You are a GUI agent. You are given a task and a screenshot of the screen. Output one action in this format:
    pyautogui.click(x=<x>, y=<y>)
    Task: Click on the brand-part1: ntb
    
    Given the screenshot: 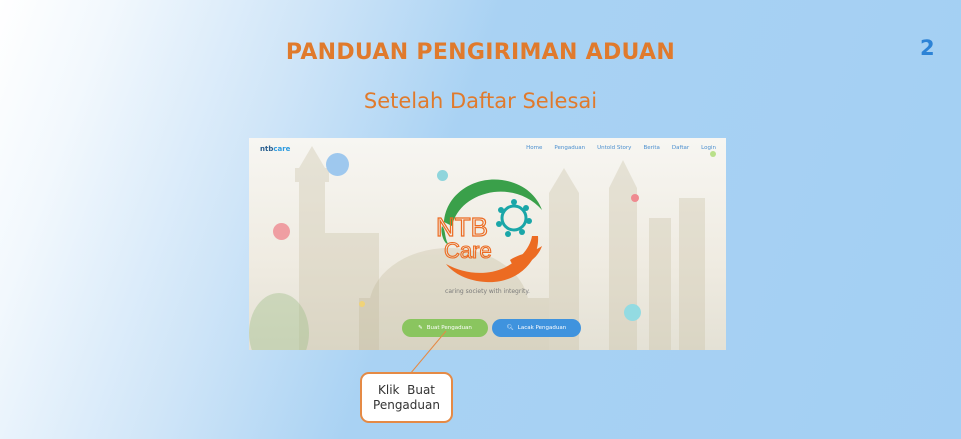 What is the action you would take?
    pyautogui.click(x=267, y=149)
    